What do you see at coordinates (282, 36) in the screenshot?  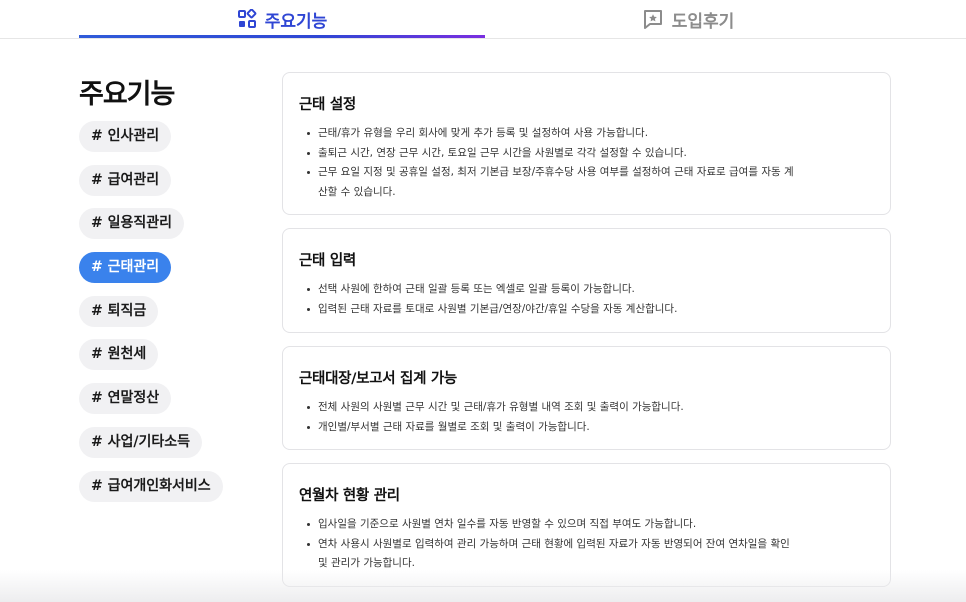 I see `active-tab-underline` at bounding box center [282, 36].